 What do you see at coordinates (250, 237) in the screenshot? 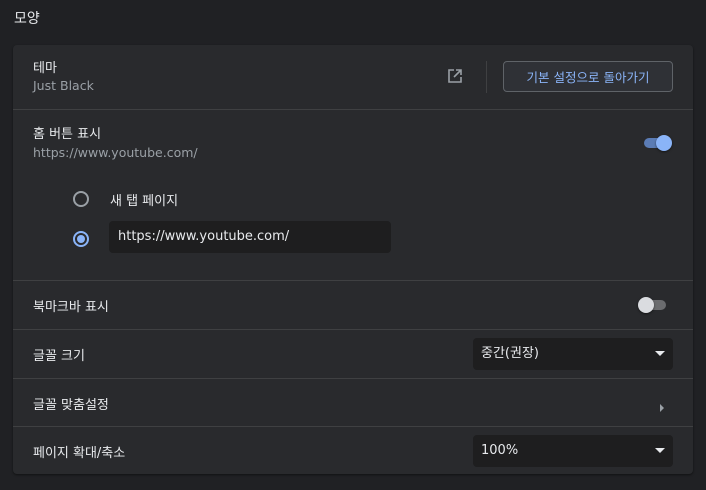
I see `home-url-input` at bounding box center [250, 237].